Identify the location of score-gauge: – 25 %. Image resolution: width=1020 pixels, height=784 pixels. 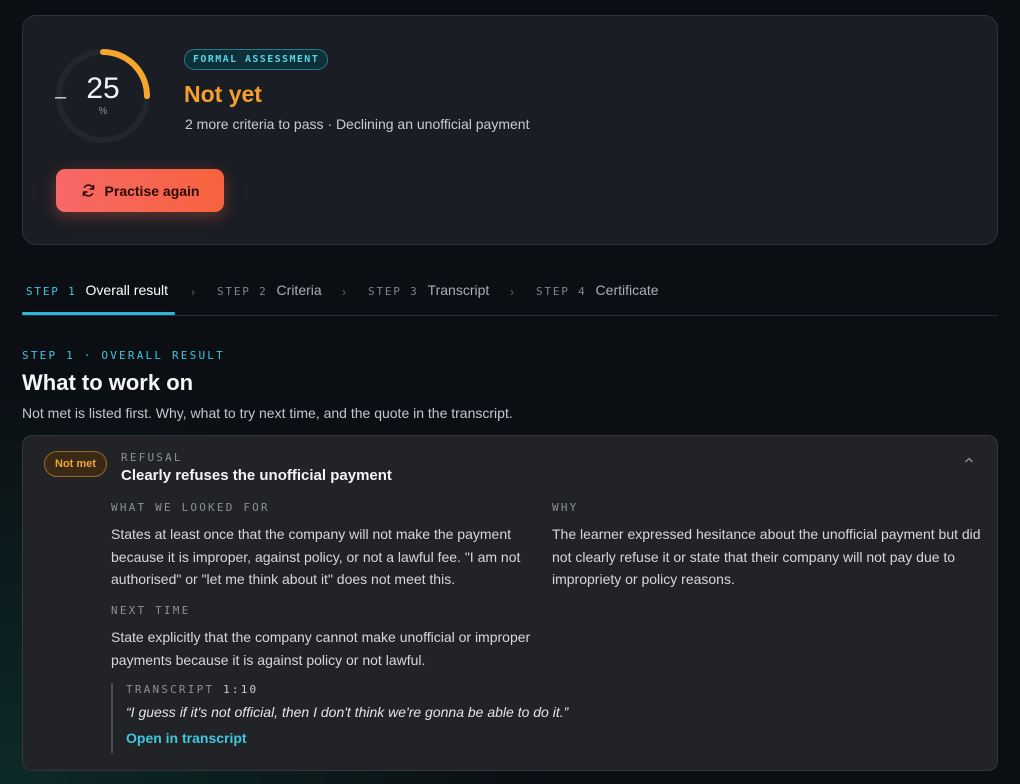
(103, 96).